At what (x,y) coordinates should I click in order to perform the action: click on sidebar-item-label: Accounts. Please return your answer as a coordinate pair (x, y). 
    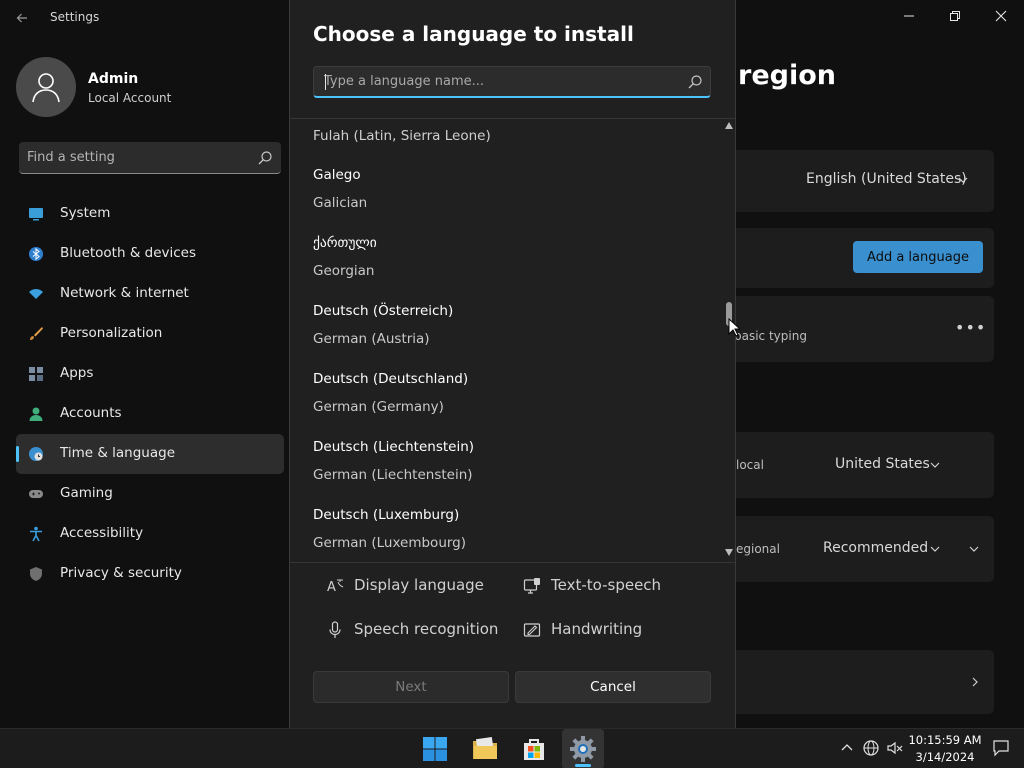
    Looking at the image, I should click on (91, 413).